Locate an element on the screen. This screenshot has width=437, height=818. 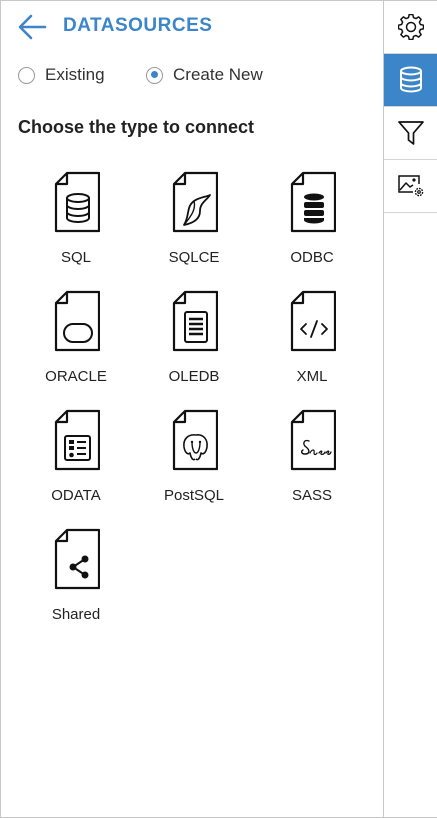
sqlce-icon is located at coordinates (195, 202).